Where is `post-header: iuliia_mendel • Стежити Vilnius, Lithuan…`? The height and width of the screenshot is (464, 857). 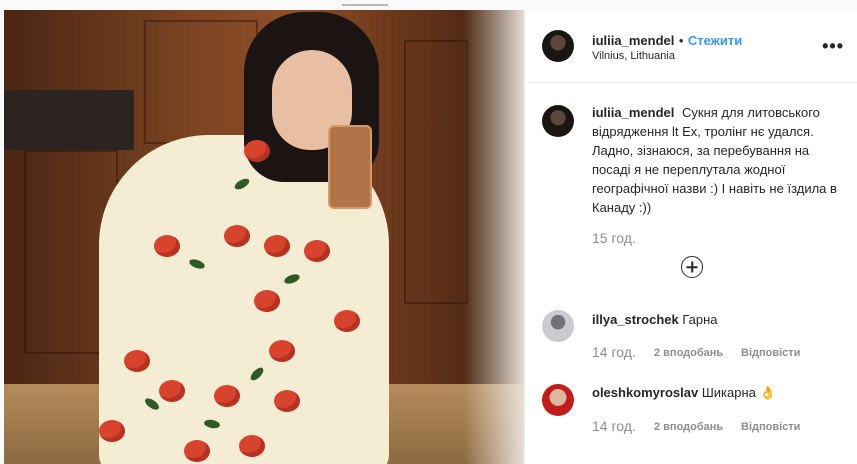
post-header: iuliia_mendel • Стежити Vilnius, Lithuan… is located at coordinates (691, 46).